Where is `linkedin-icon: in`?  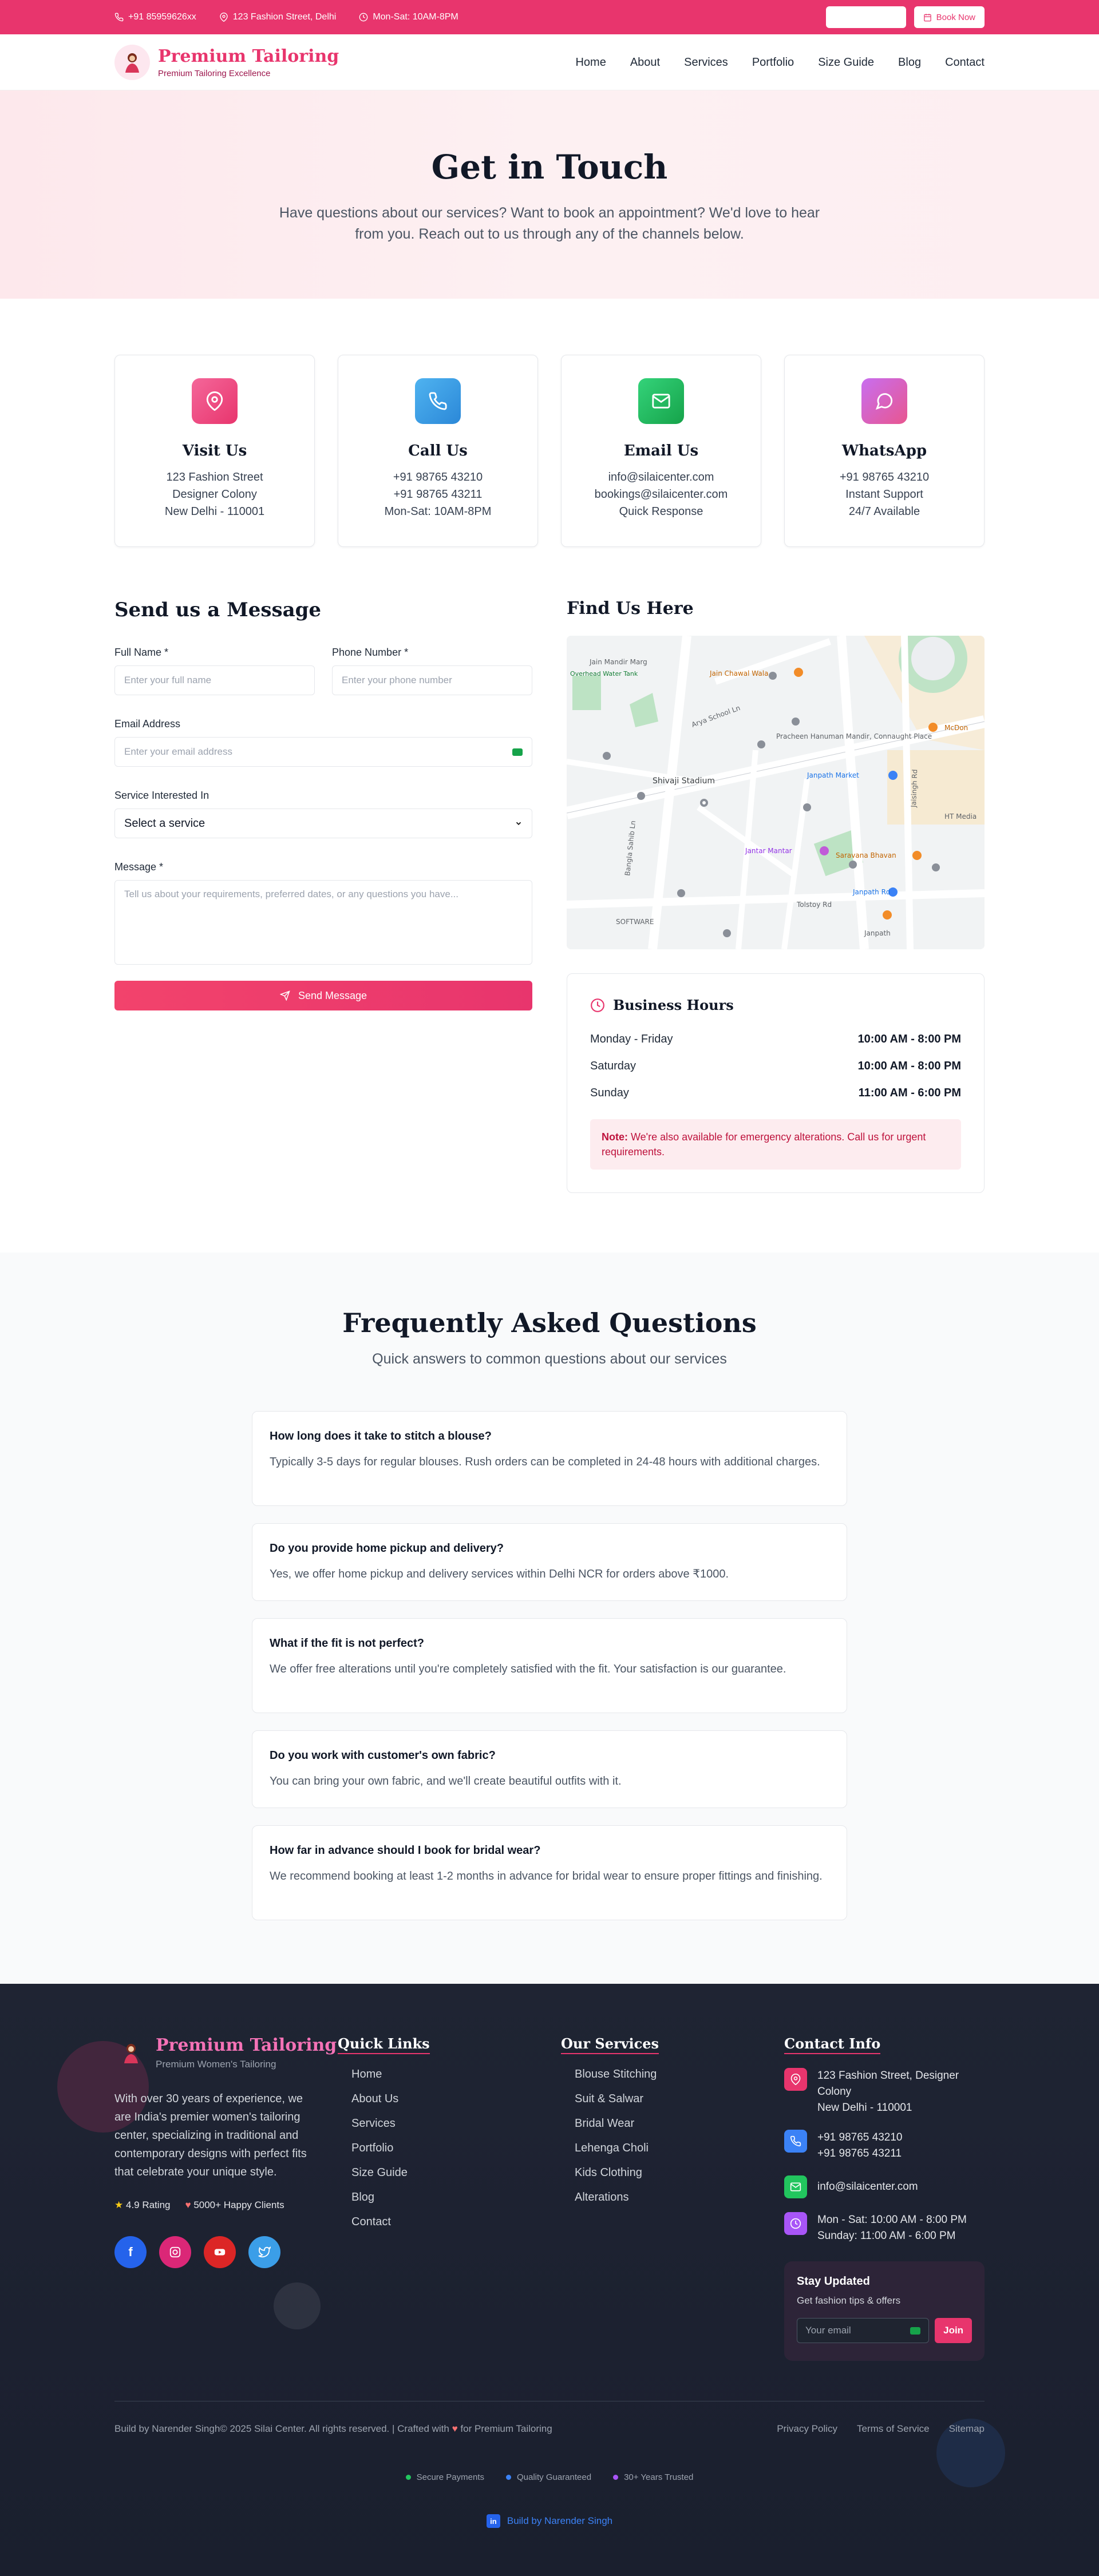 linkedin-icon: in is located at coordinates (493, 2521).